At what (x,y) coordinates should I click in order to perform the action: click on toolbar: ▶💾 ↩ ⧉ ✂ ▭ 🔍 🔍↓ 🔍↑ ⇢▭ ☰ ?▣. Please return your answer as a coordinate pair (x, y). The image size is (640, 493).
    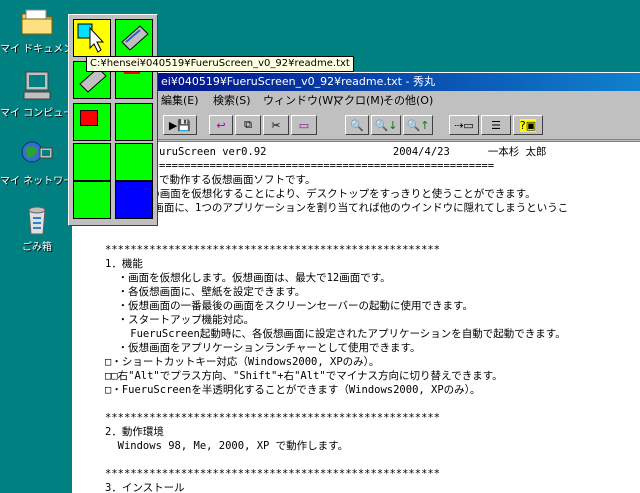
    Looking at the image, I should click on (356, 126).